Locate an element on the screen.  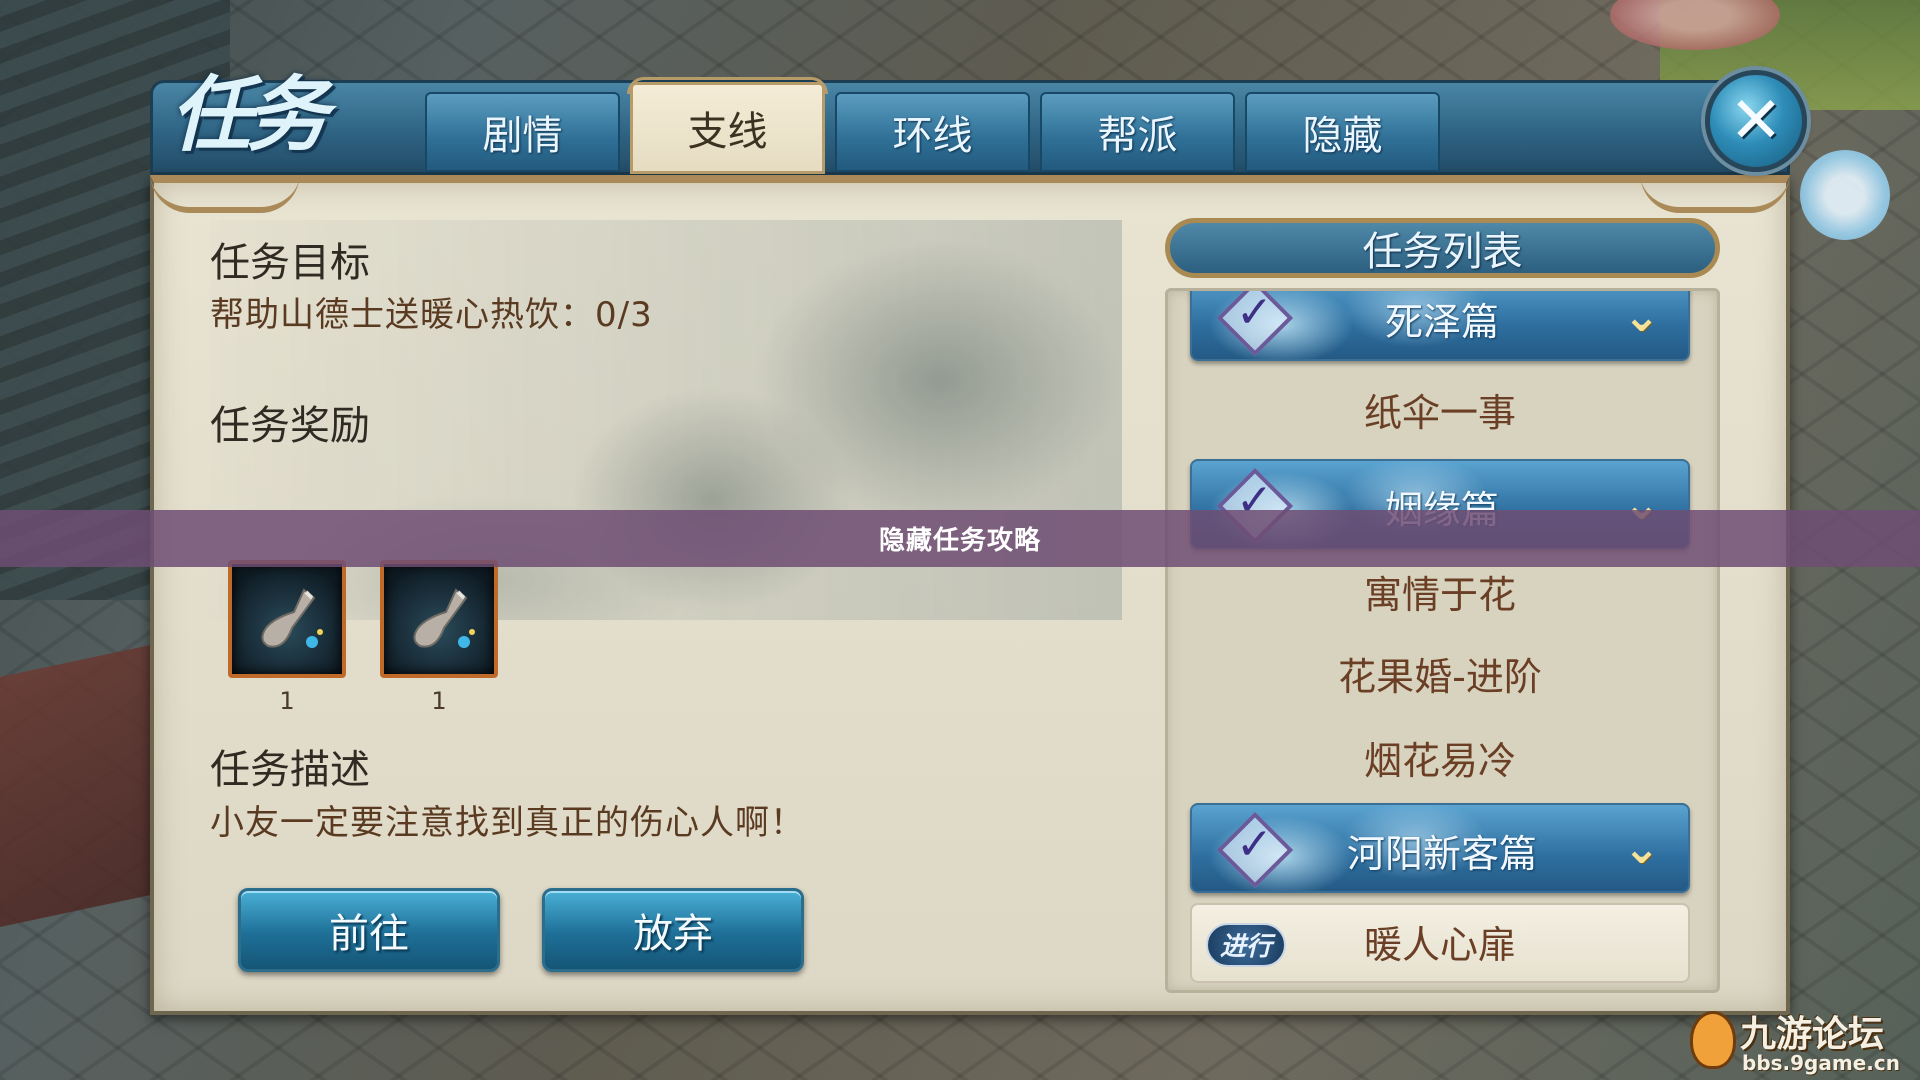
mascot-icon is located at coordinates (1713, 1040).